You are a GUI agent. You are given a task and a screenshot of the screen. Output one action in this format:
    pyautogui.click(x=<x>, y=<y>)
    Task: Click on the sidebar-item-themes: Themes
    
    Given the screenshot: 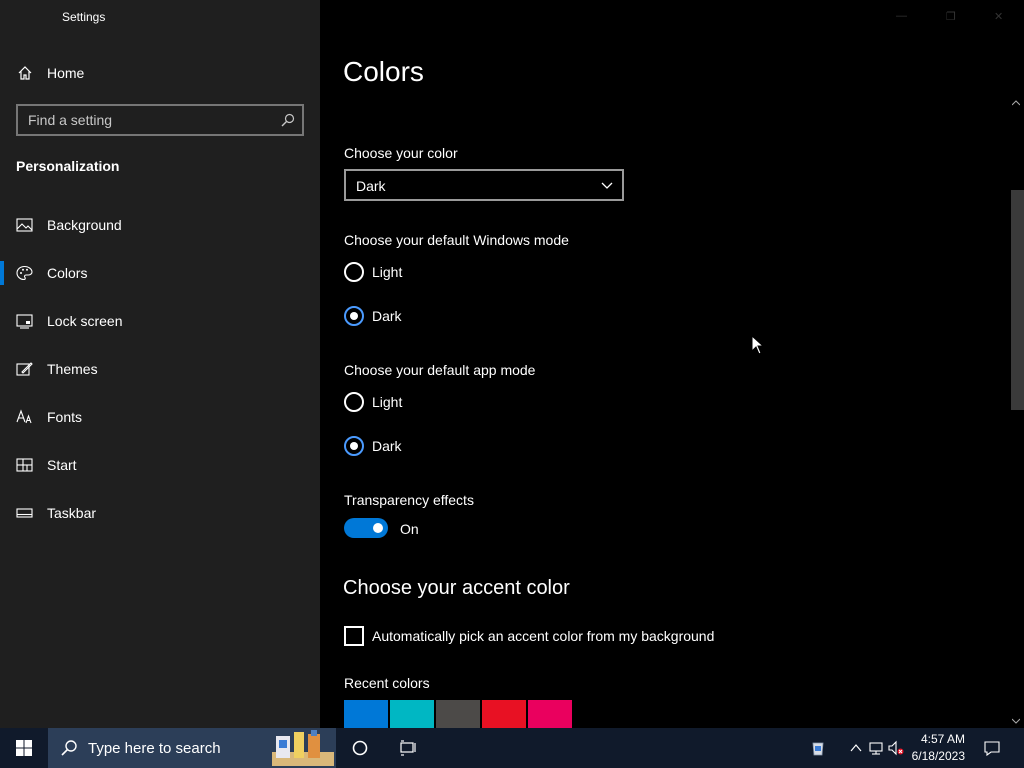 What is the action you would take?
    pyautogui.click(x=160, y=369)
    